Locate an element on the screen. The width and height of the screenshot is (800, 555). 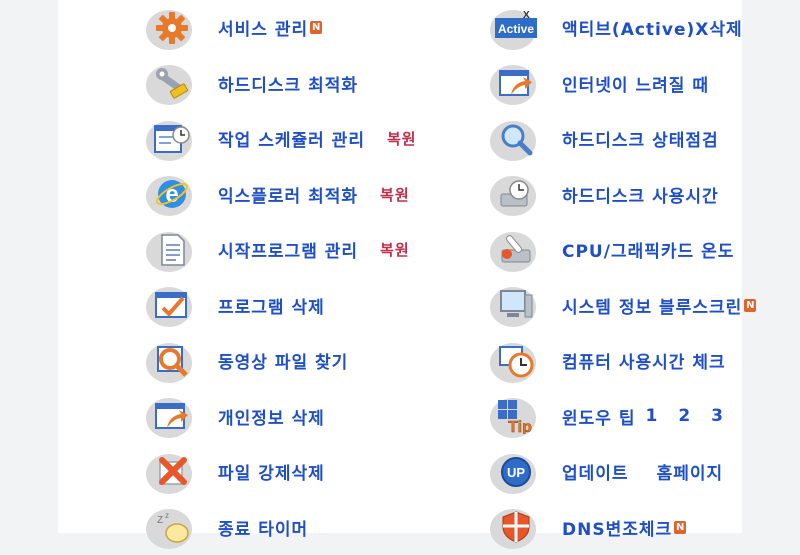
menu-windows-tip: Tip 윈도우 팁 1 2 3 is located at coordinates (621, 417).